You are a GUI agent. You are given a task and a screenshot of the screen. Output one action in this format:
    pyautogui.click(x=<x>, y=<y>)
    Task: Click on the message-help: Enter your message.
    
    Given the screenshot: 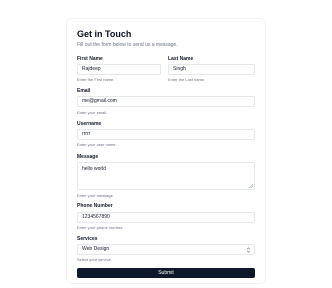 What is the action you would take?
    pyautogui.click(x=95, y=195)
    